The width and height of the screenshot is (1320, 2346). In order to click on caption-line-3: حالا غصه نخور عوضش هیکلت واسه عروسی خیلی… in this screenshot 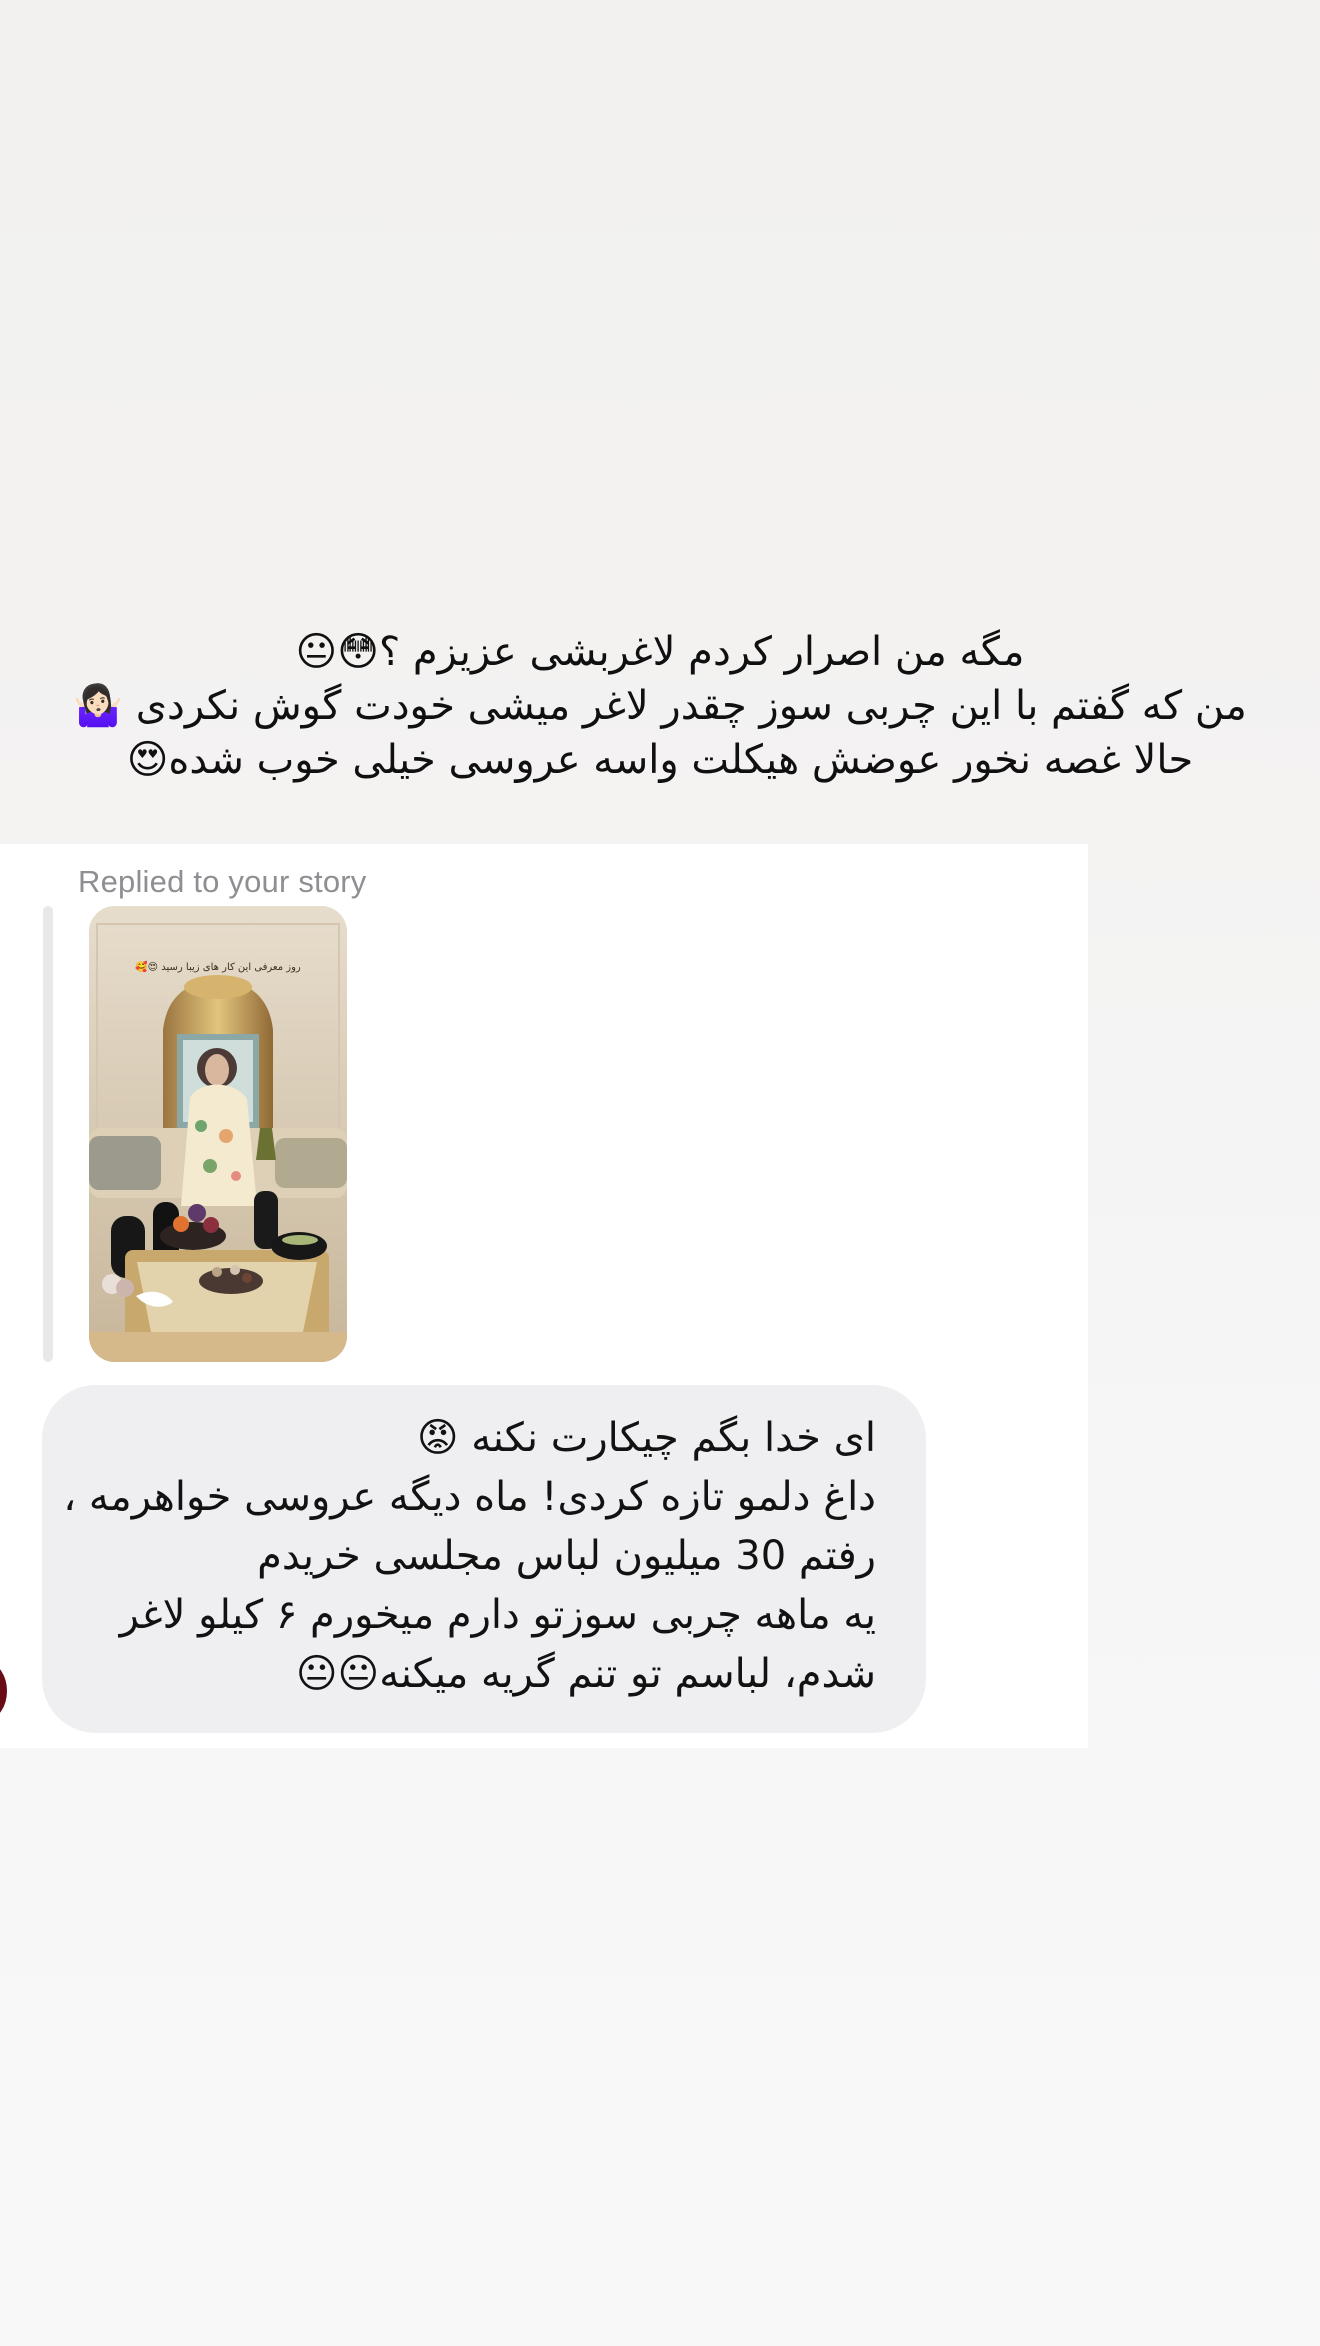, I will do `click(660, 760)`.